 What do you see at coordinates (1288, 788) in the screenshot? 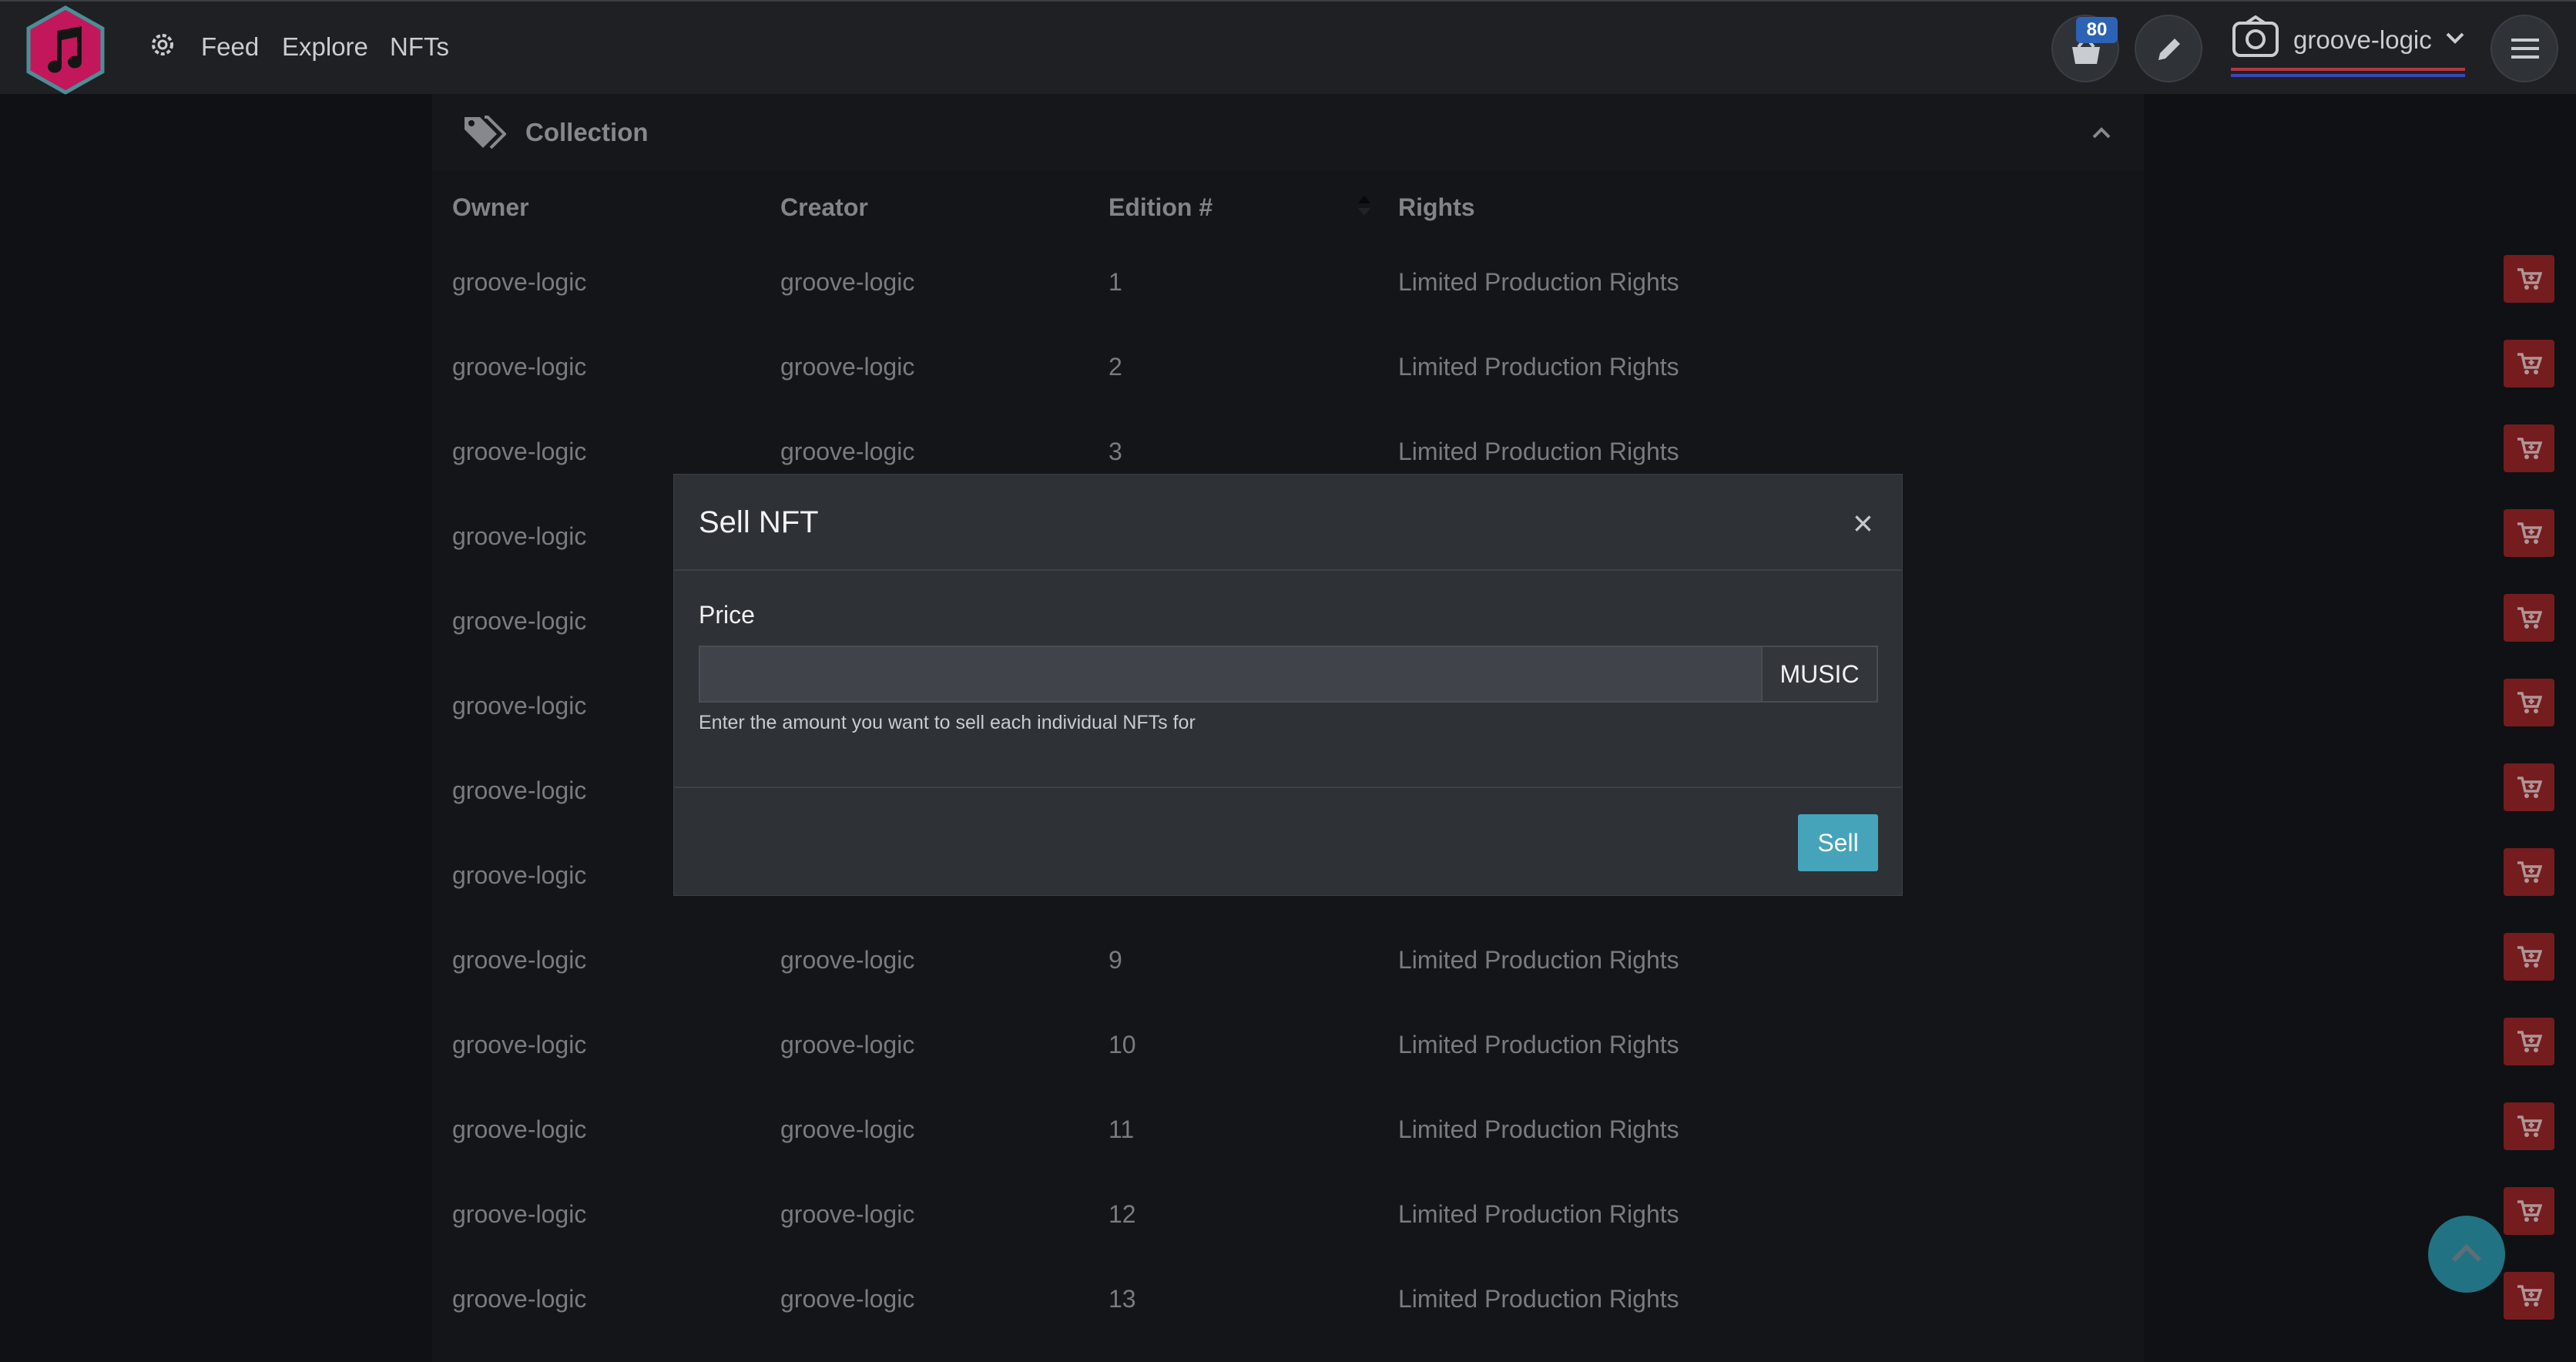
I see `modal-footer-divider` at bounding box center [1288, 788].